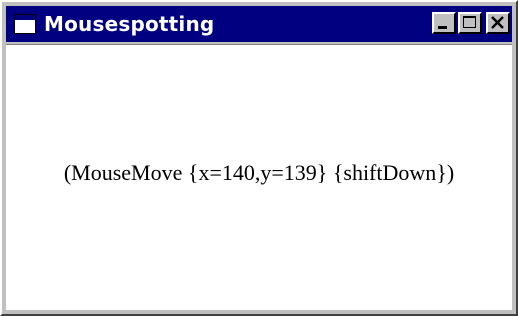 Image resolution: width=518 pixels, height=316 pixels. I want to click on close-button, so click(498, 23).